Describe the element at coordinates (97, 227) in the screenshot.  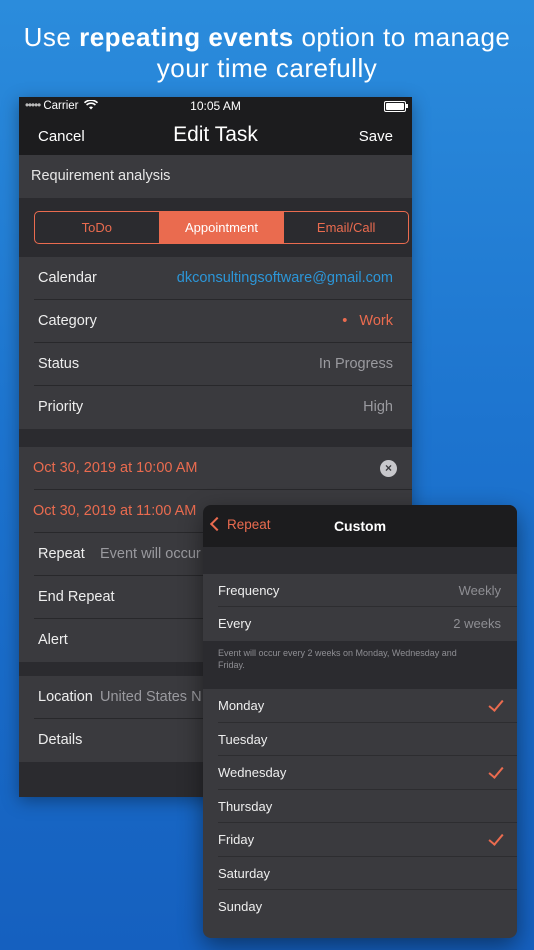
I see `segment-todo: ToDo` at that location.